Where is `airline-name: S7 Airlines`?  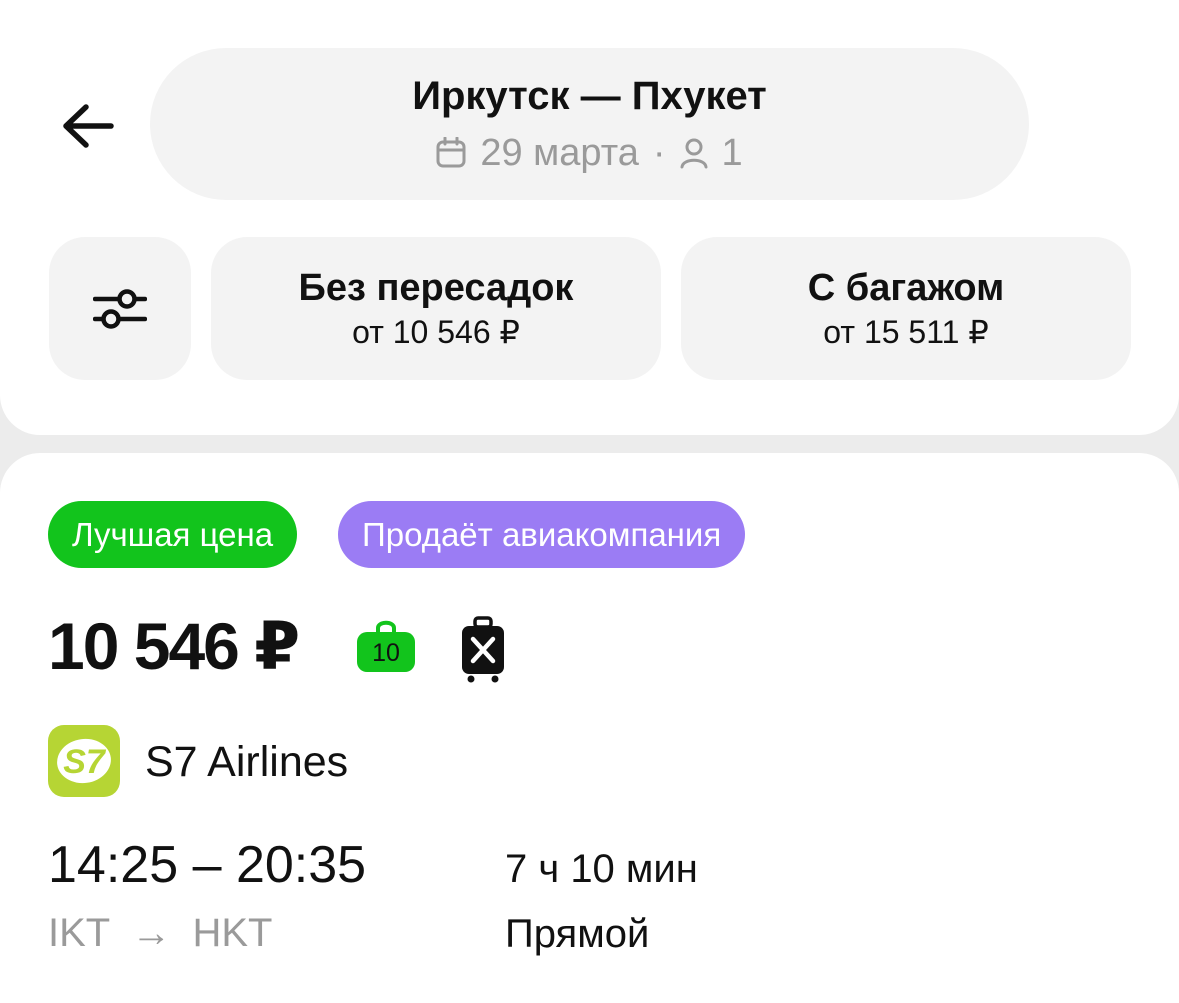
airline-name: S7 Airlines is located at coordinates (247, 762).